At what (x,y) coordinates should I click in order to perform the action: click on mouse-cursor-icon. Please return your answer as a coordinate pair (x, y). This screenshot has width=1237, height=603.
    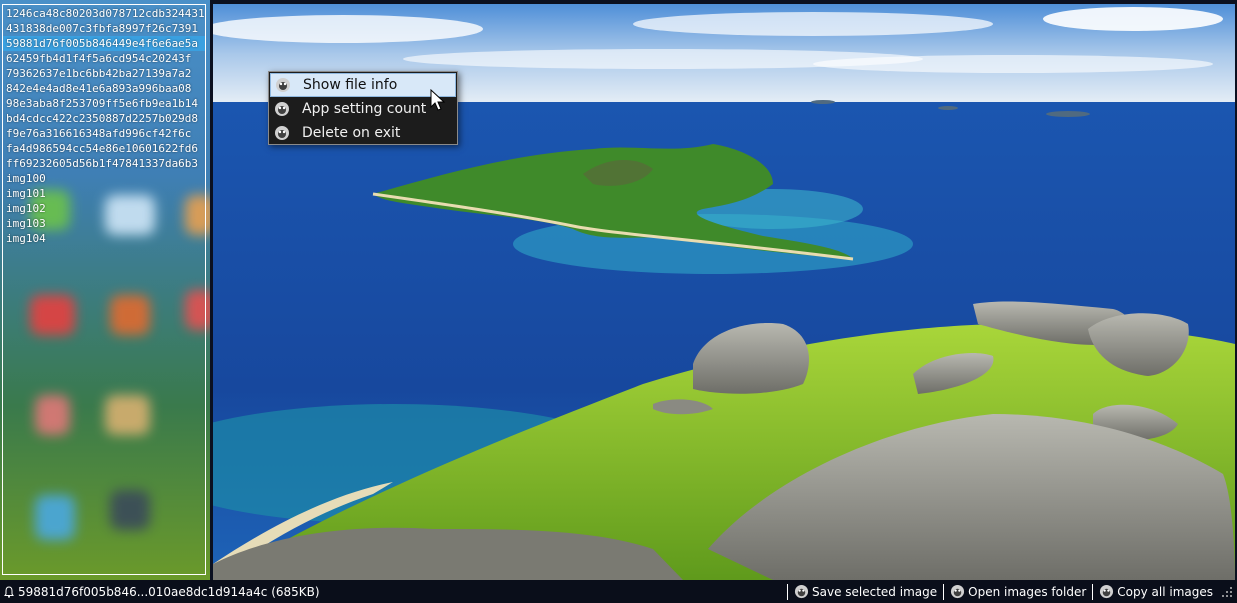
    Looking at the image, I should click on (438, 100).